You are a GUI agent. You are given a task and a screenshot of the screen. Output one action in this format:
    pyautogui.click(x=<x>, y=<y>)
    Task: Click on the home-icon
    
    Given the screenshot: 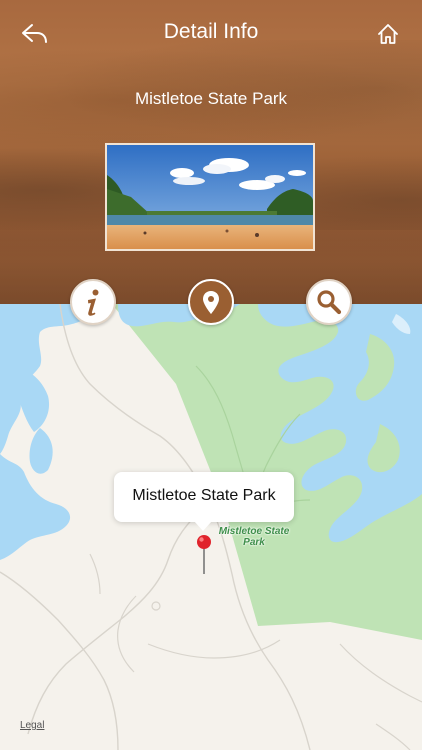 What is the action you would take?
    pyautogui.click(x=388, y=34)
    